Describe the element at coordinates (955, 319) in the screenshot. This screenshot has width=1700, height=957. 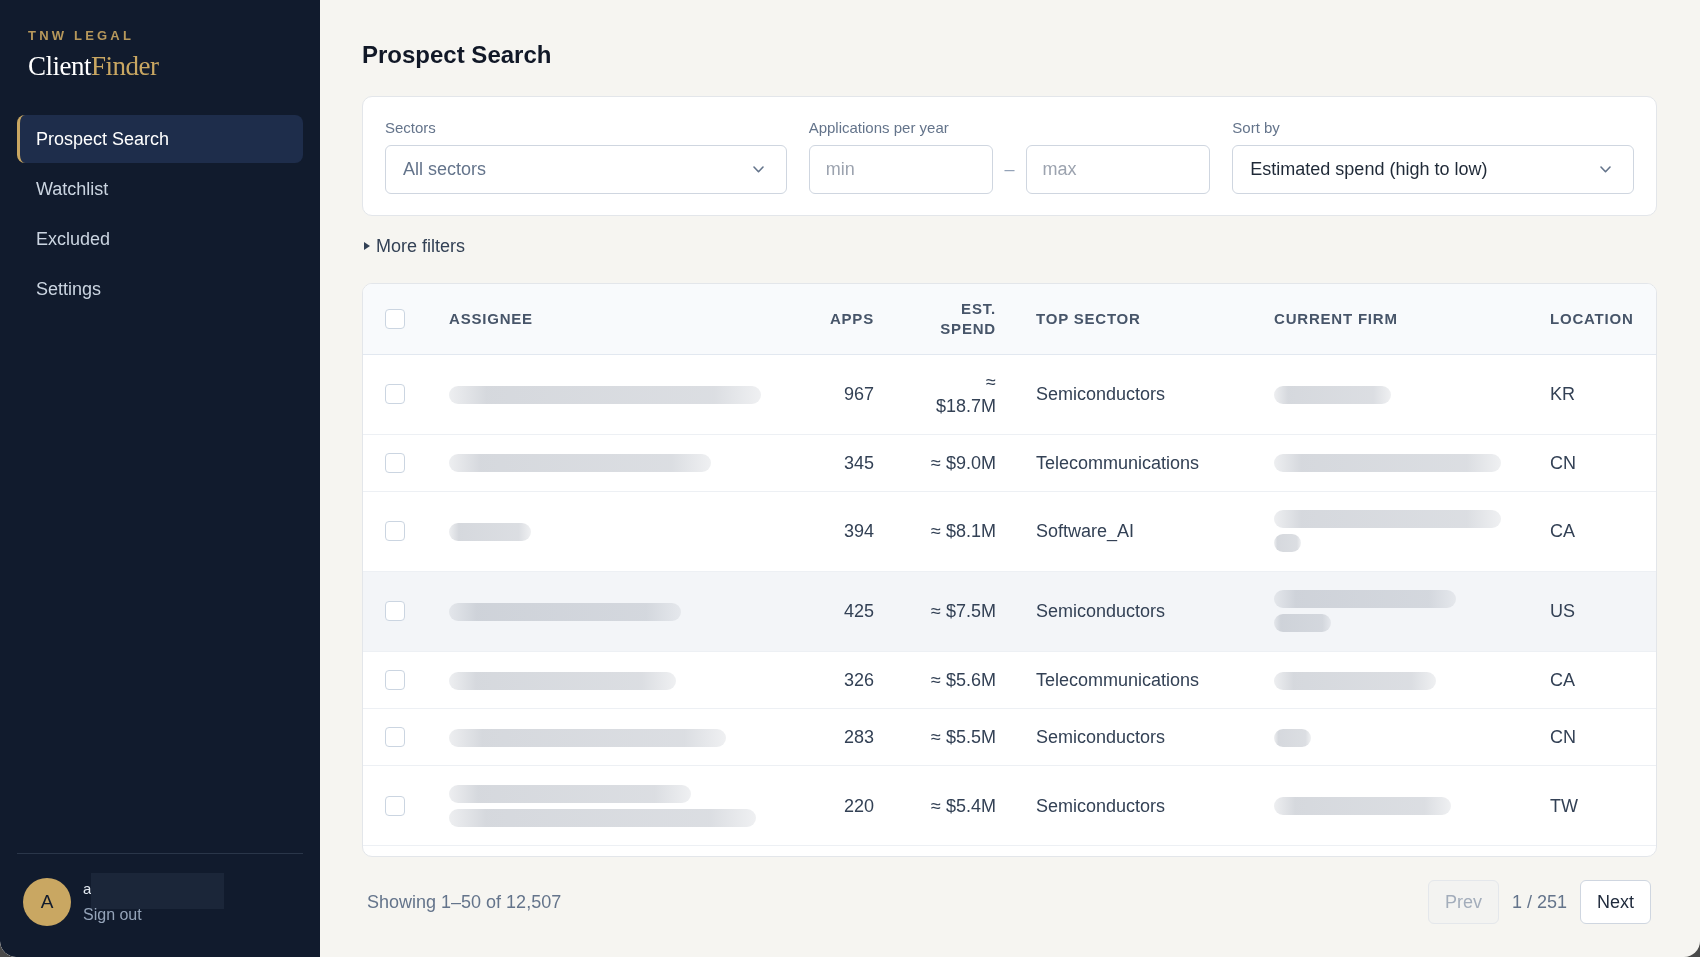
I see `column-header: EST. SPEND` at that location.